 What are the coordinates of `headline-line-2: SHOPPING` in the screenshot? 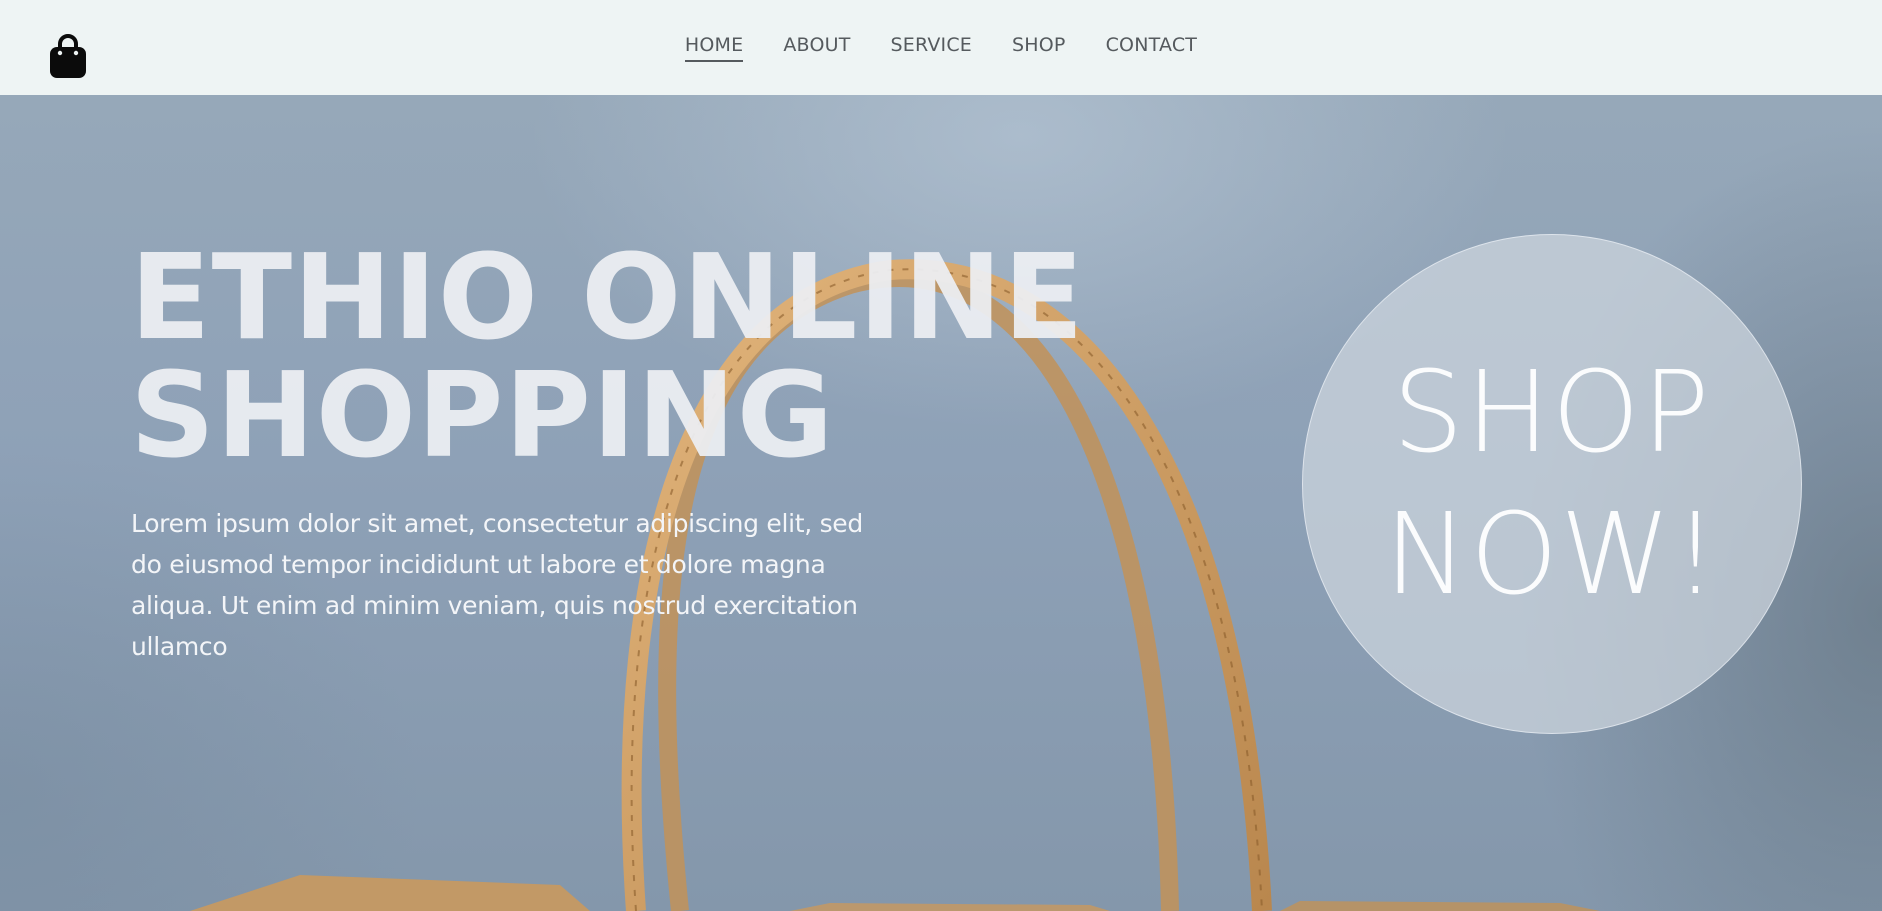 It's located at (482, 415).